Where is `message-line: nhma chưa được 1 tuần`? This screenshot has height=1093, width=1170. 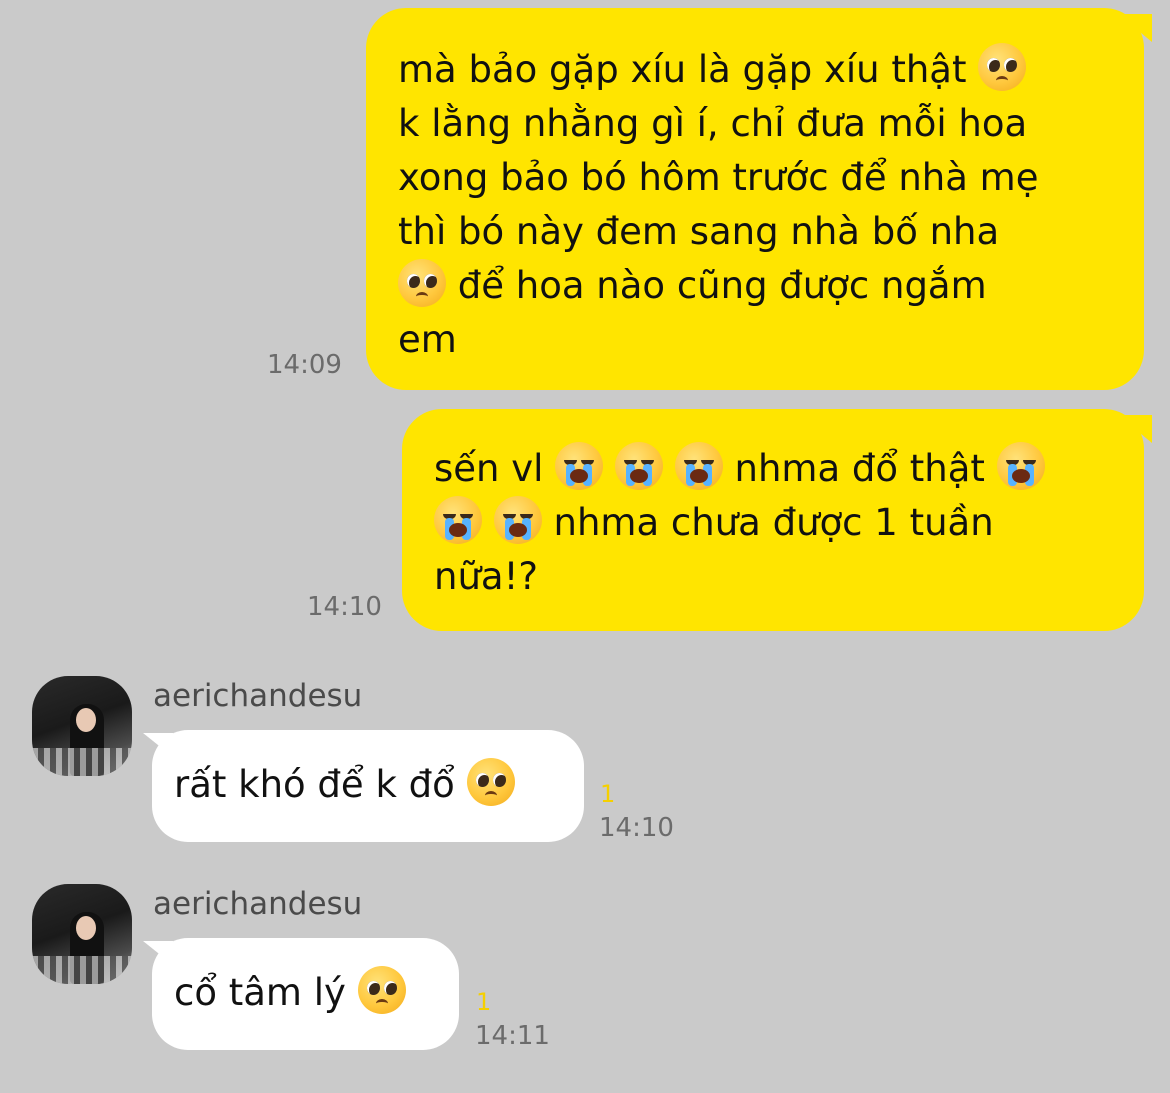 message-line: nhma chưa được 1 tuần is located at coordinates (773, 523).